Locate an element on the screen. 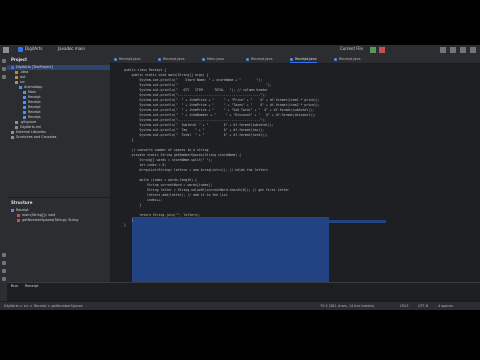  minimize-icon is located at coordinates (463, 50).